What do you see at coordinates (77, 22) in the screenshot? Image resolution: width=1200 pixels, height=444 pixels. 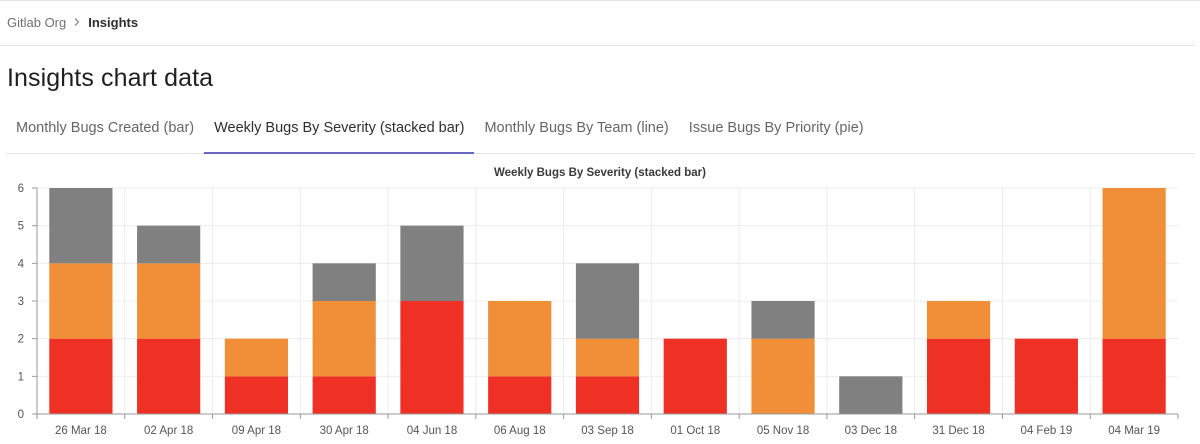 I see `chevron-right-icon` at bounding box center [77, 22].